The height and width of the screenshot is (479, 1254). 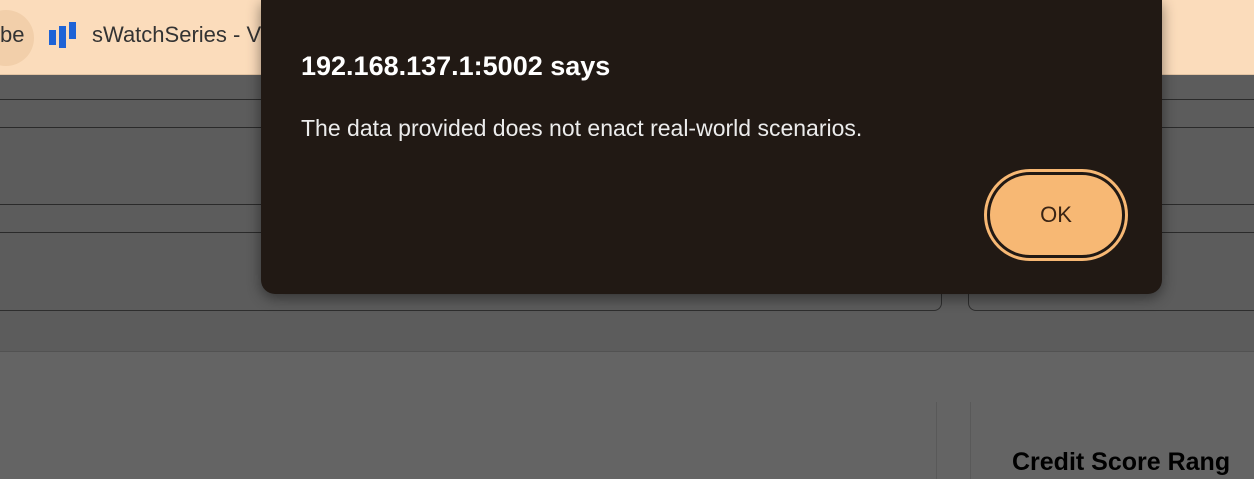 I want to click on bookmark-partial-label: be, so click(x=12, y=35).